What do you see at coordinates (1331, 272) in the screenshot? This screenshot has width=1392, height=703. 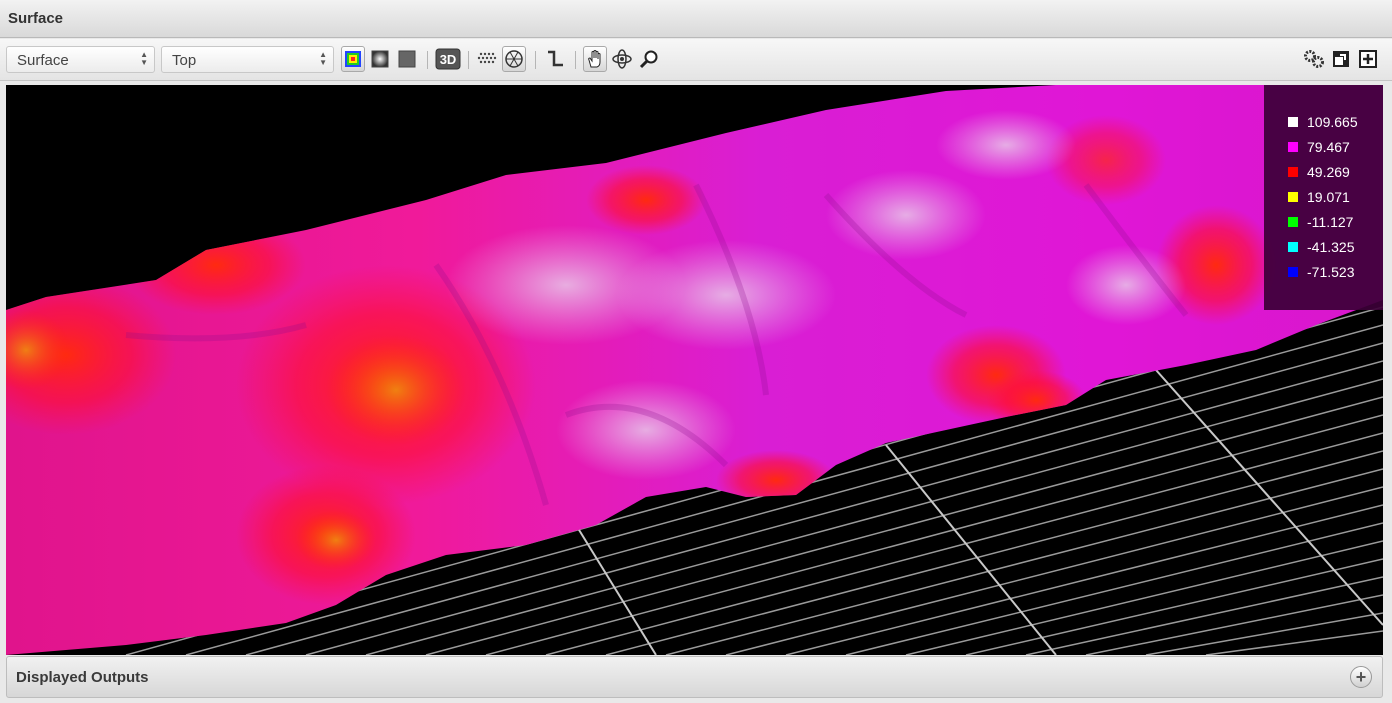 I see `legend-label: -71.523` at bounding box center [1331, 272].